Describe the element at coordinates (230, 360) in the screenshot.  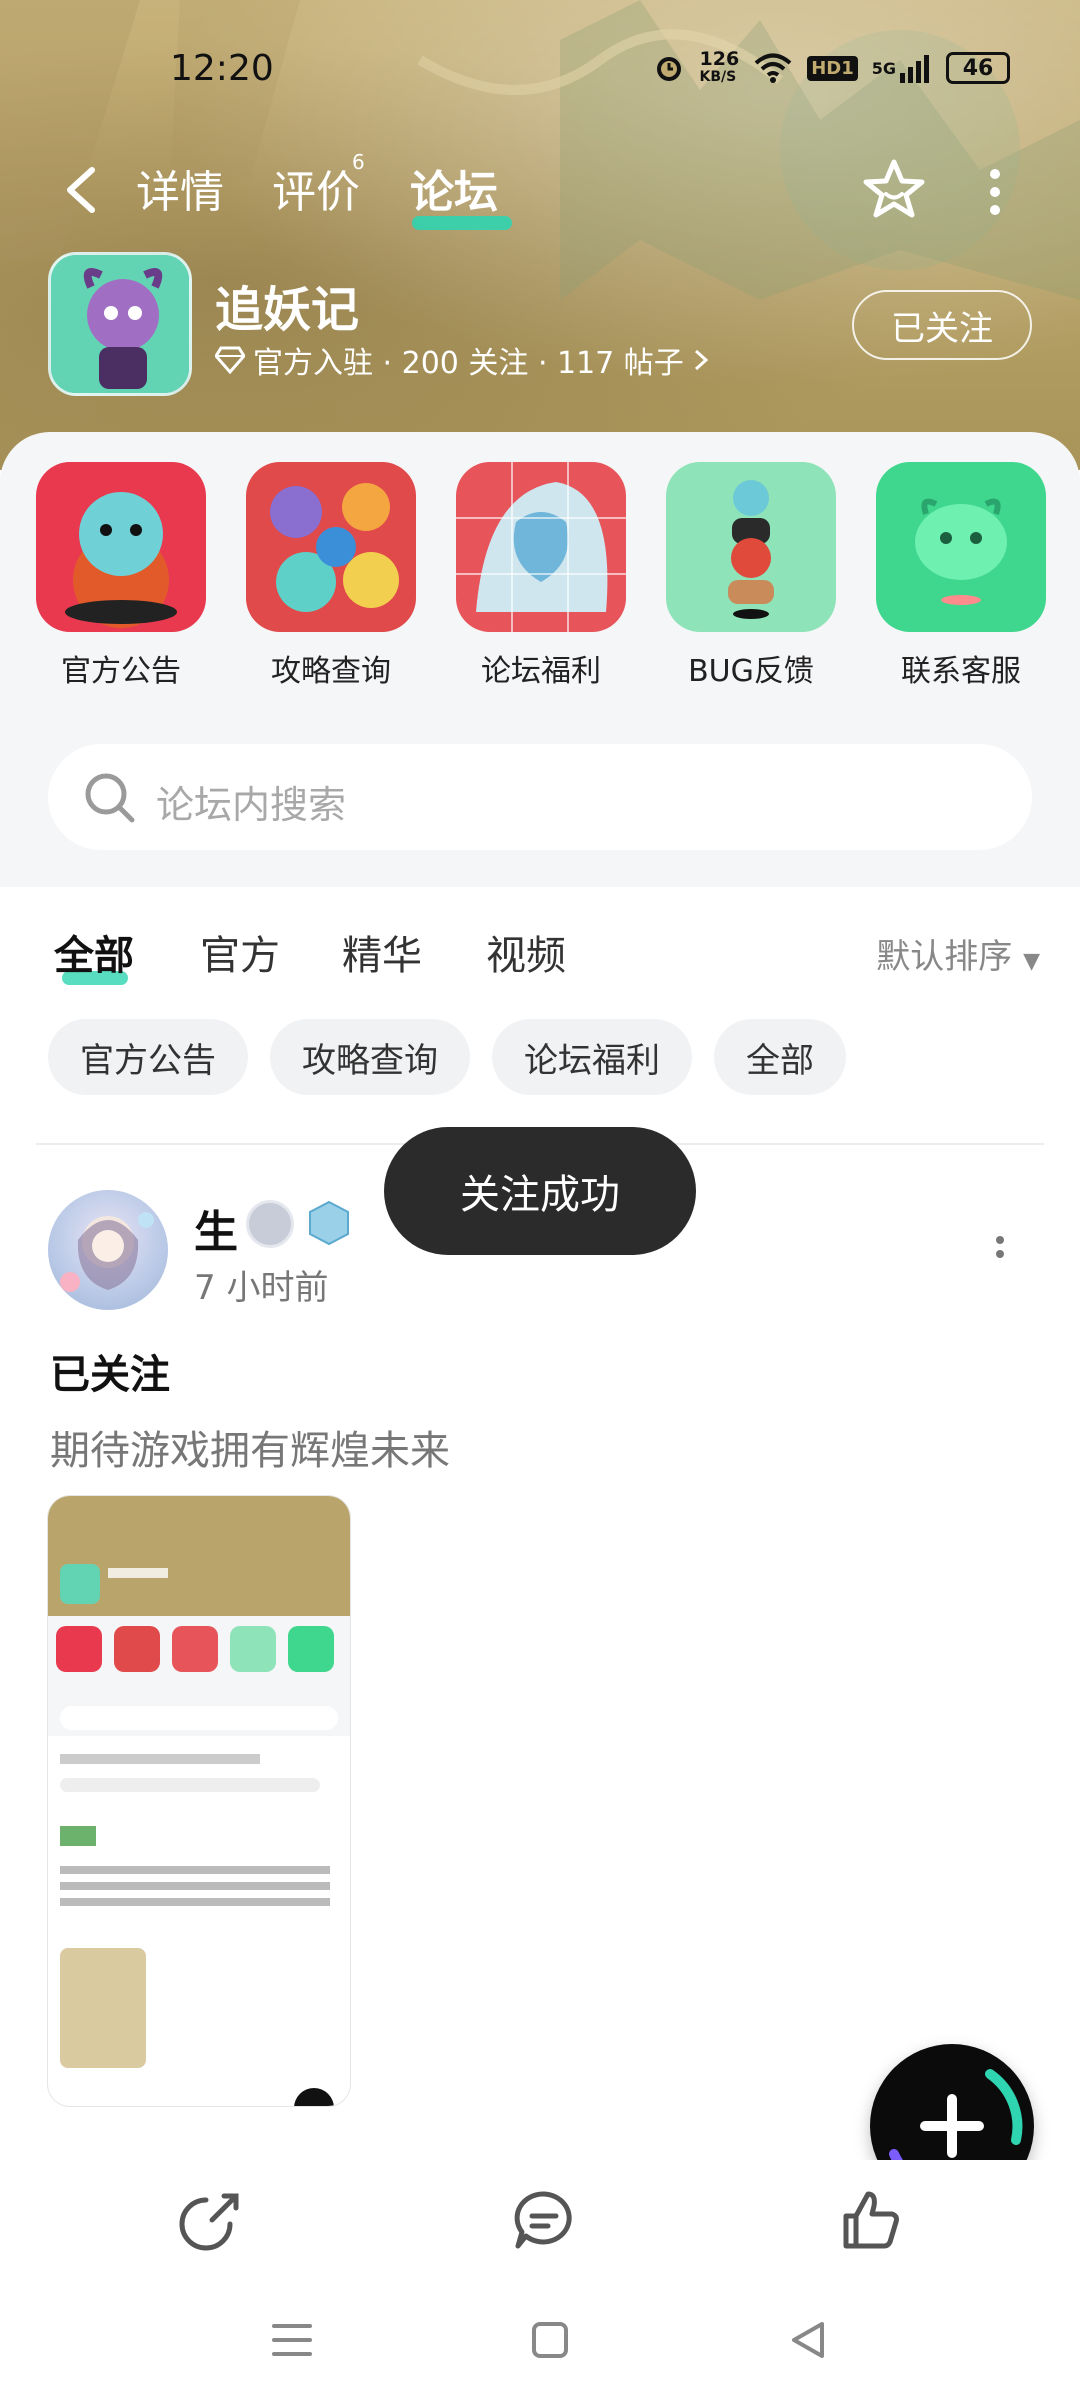
I see `diamond-icon` at that location.